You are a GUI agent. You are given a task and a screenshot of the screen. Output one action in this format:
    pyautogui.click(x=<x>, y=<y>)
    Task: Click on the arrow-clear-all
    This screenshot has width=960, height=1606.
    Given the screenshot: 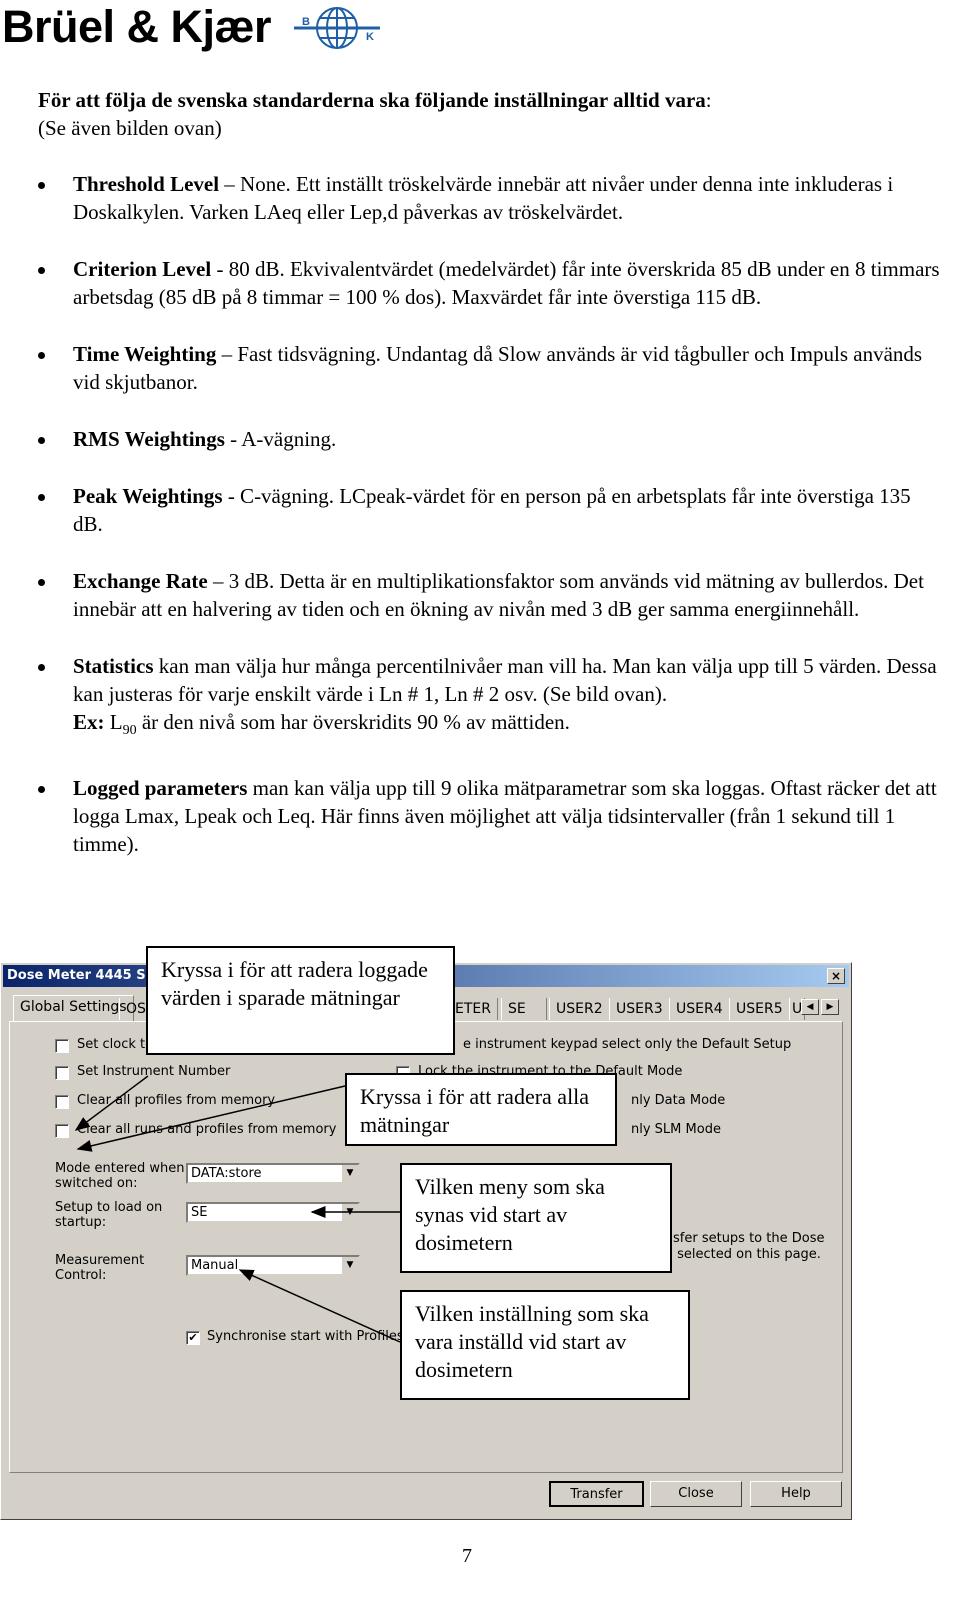 What is the action you would take?
    pyautogui.click(x=211, y=1118)
    